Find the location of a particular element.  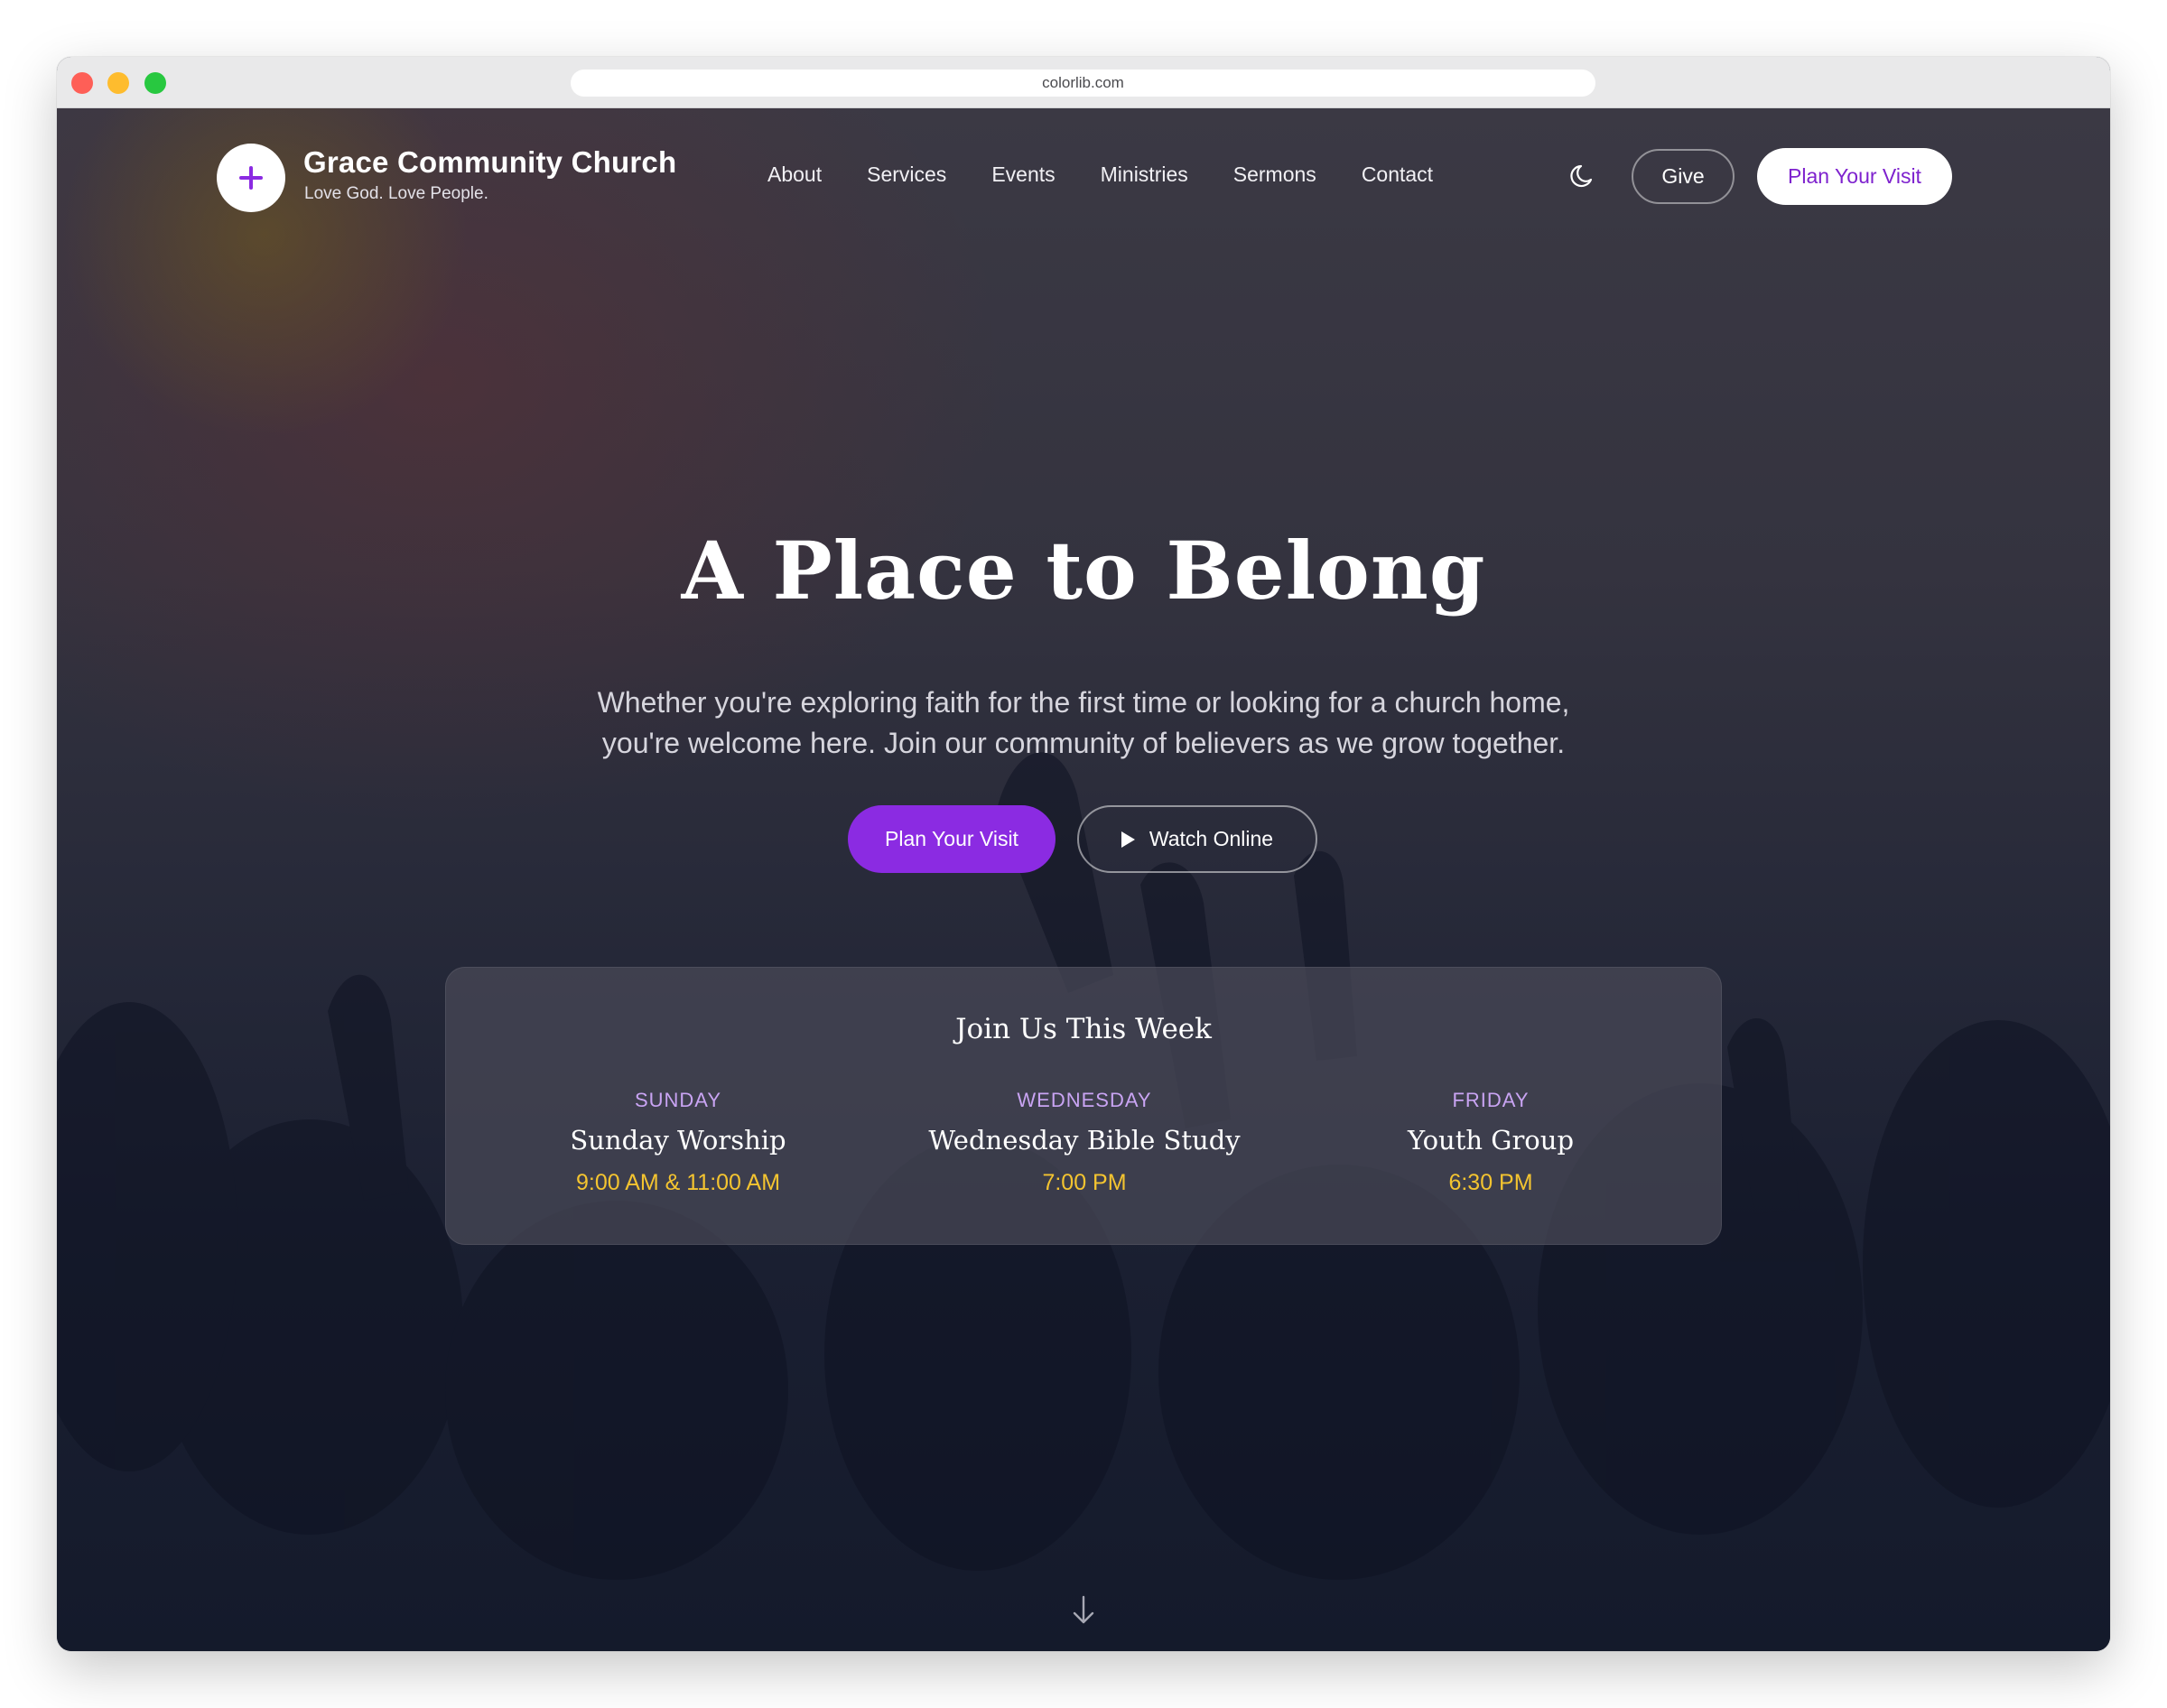

schedule-event: Wednesday Bible Study is located at coordinates (1084, 1140).